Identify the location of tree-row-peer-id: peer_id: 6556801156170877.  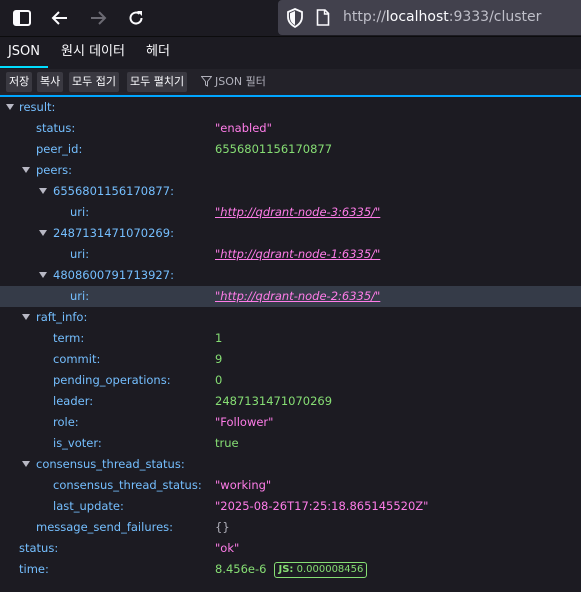
(290, 149).